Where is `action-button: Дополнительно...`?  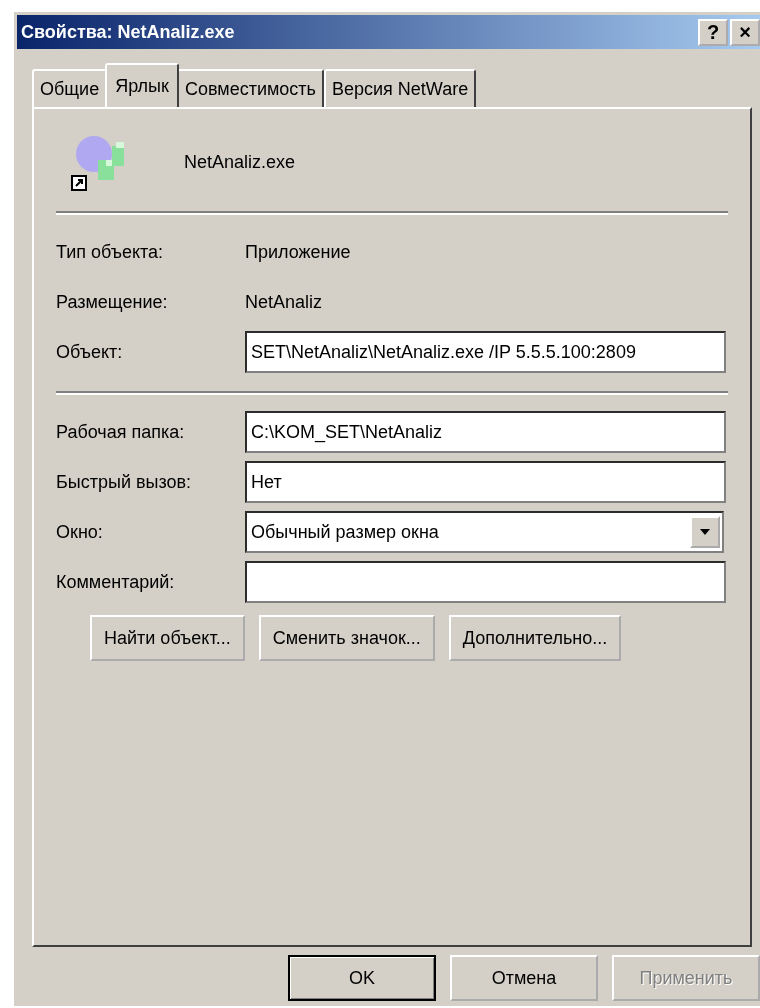 action-button: Дополнительно... is located at coordinates (535, 638).